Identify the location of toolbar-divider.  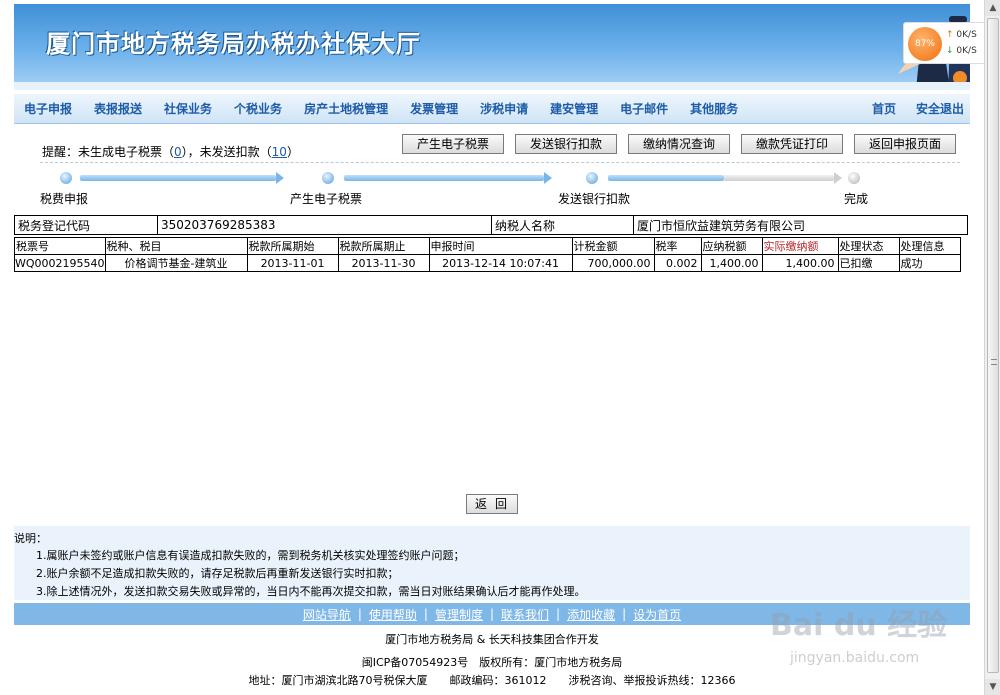
(500, 162).